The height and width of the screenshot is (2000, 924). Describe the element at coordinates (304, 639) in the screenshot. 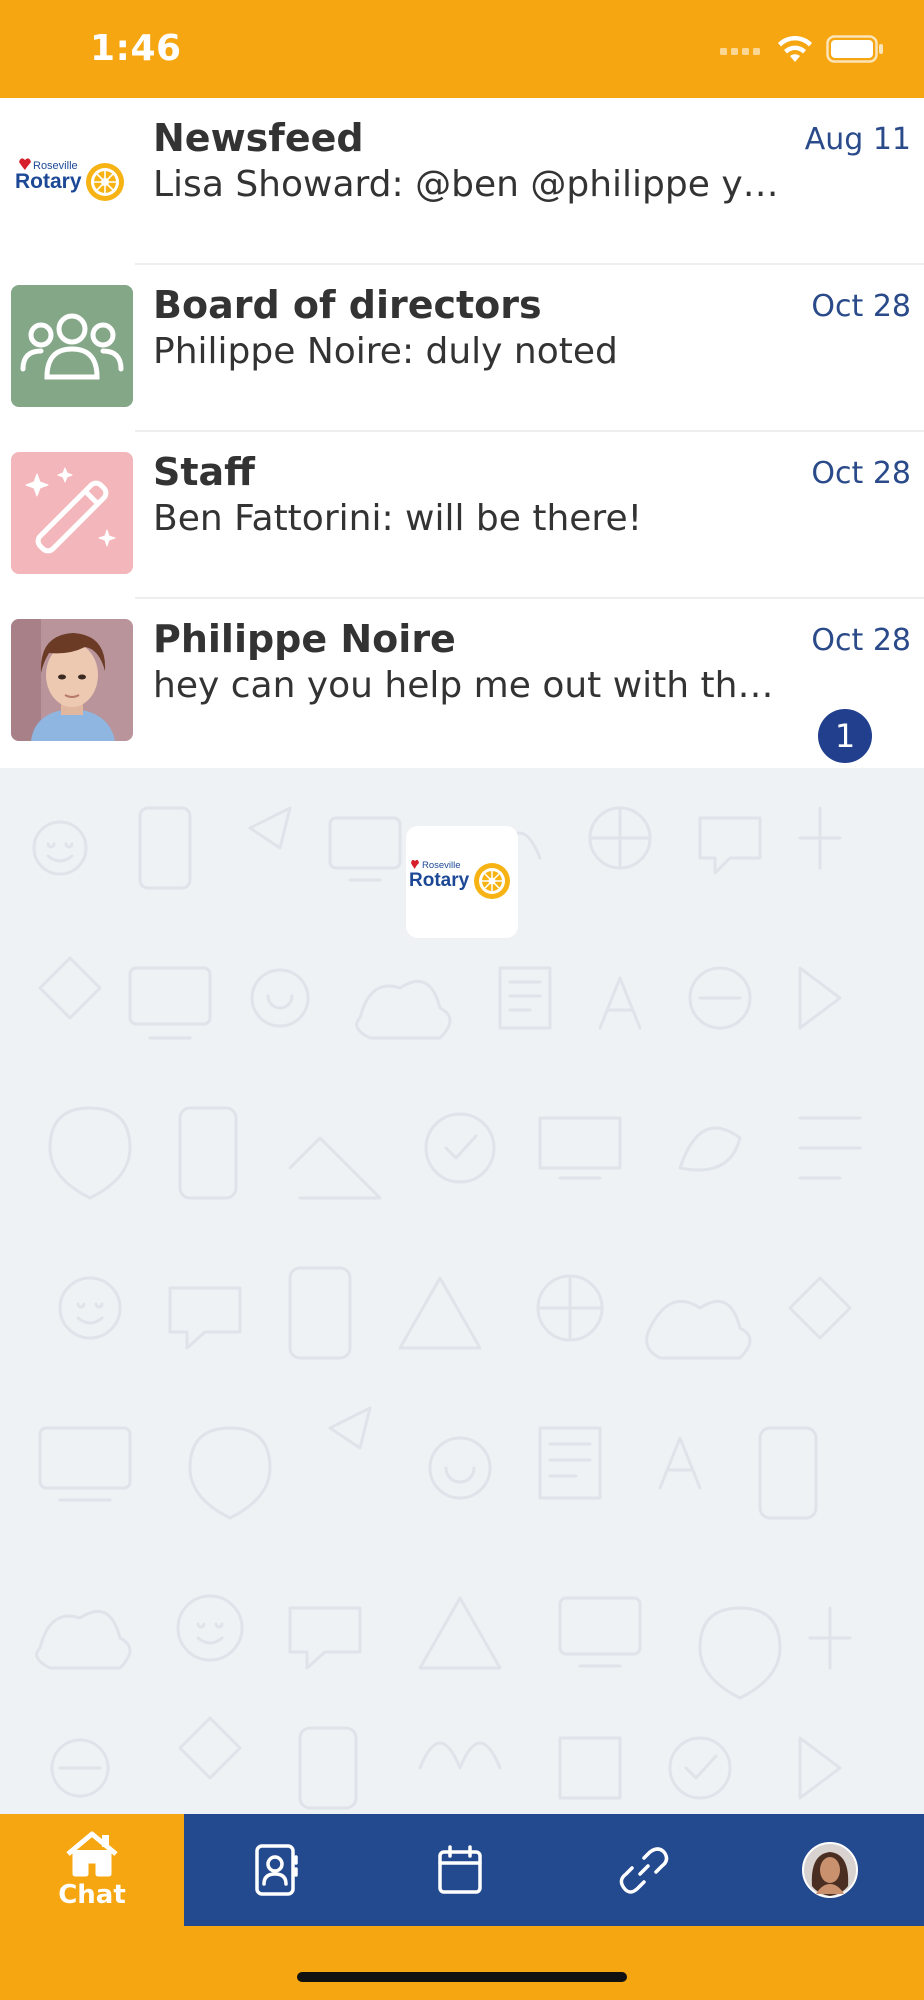

I see `chat-title: Philippe Noire` at that location.